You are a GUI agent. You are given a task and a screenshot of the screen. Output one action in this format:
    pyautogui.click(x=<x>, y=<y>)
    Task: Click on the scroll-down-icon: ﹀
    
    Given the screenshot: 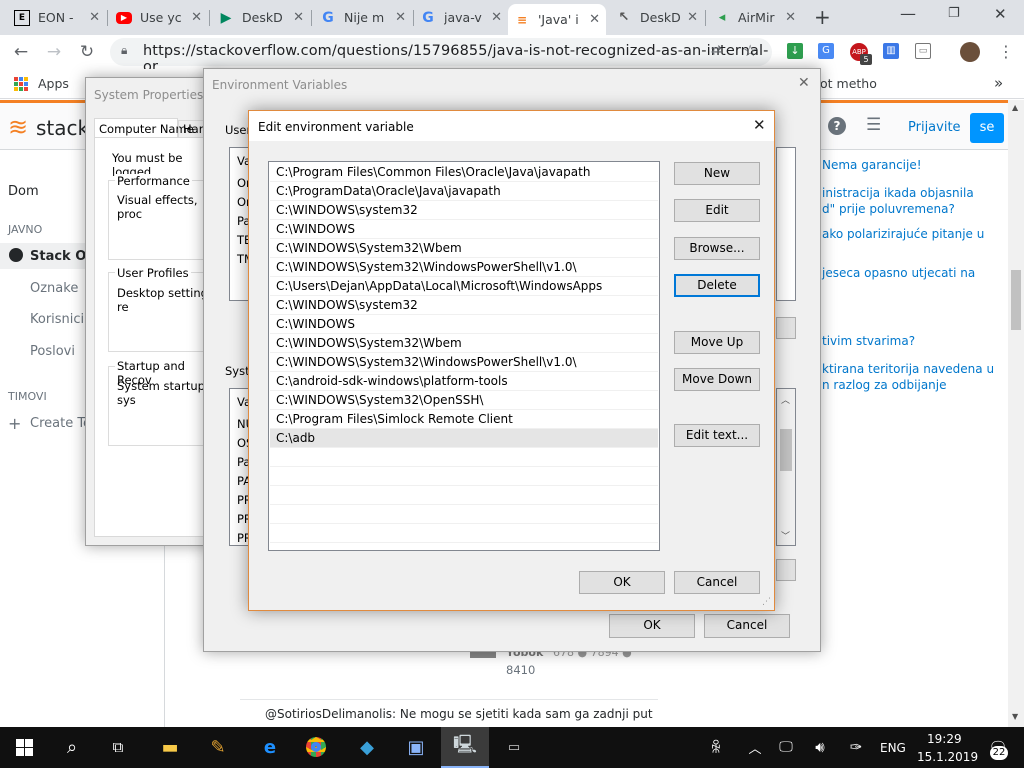 What is the action you would take?
    pyautogui.click(x=785, y=535)
    